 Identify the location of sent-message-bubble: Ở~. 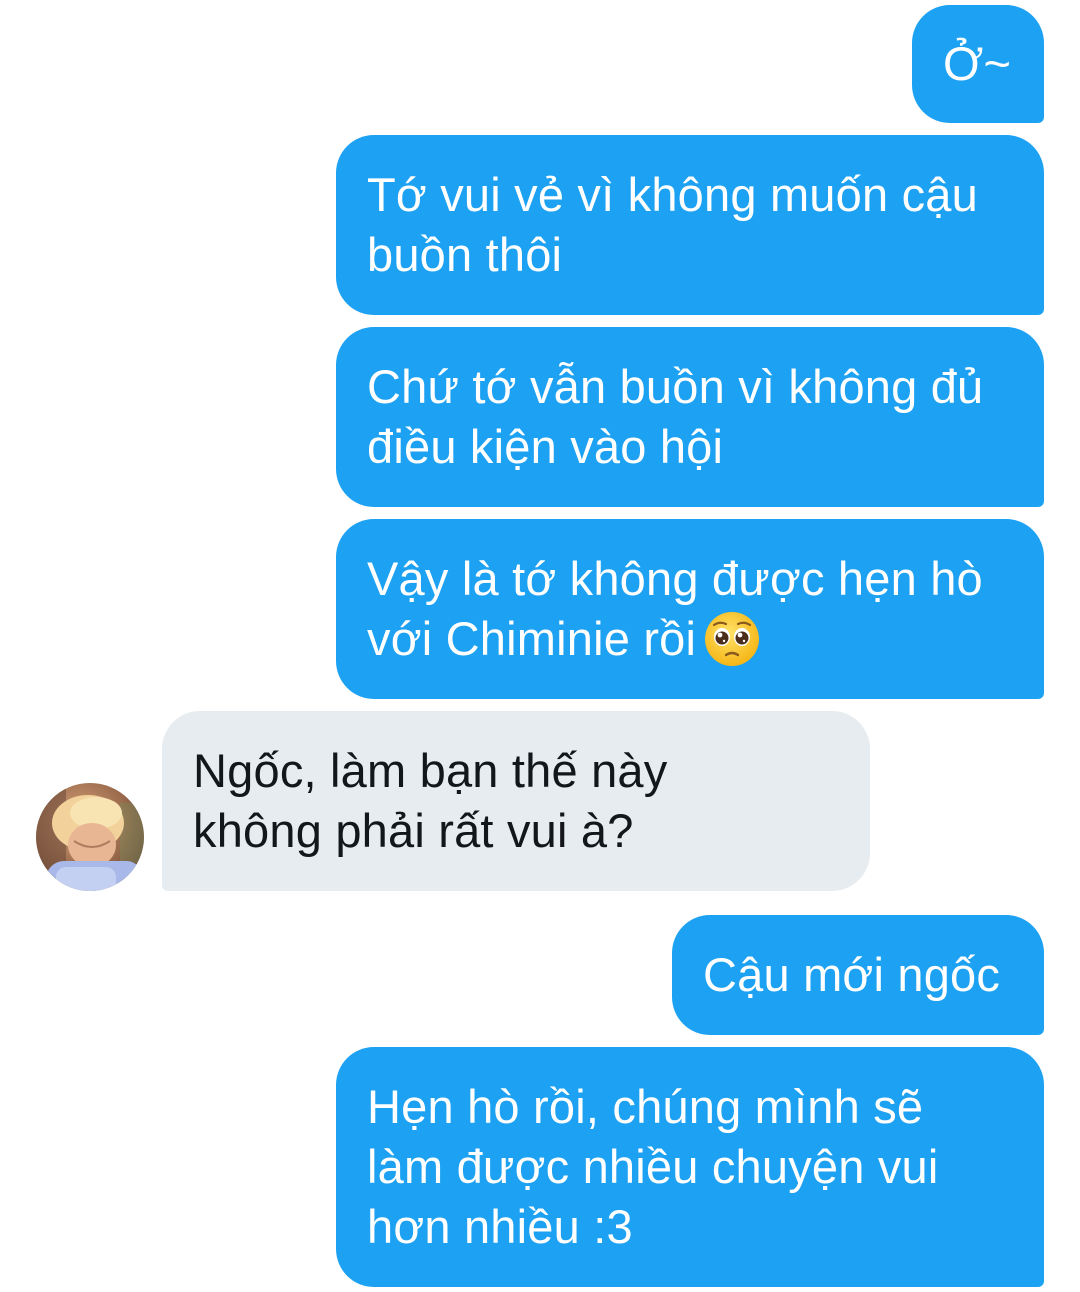
(978, 64).